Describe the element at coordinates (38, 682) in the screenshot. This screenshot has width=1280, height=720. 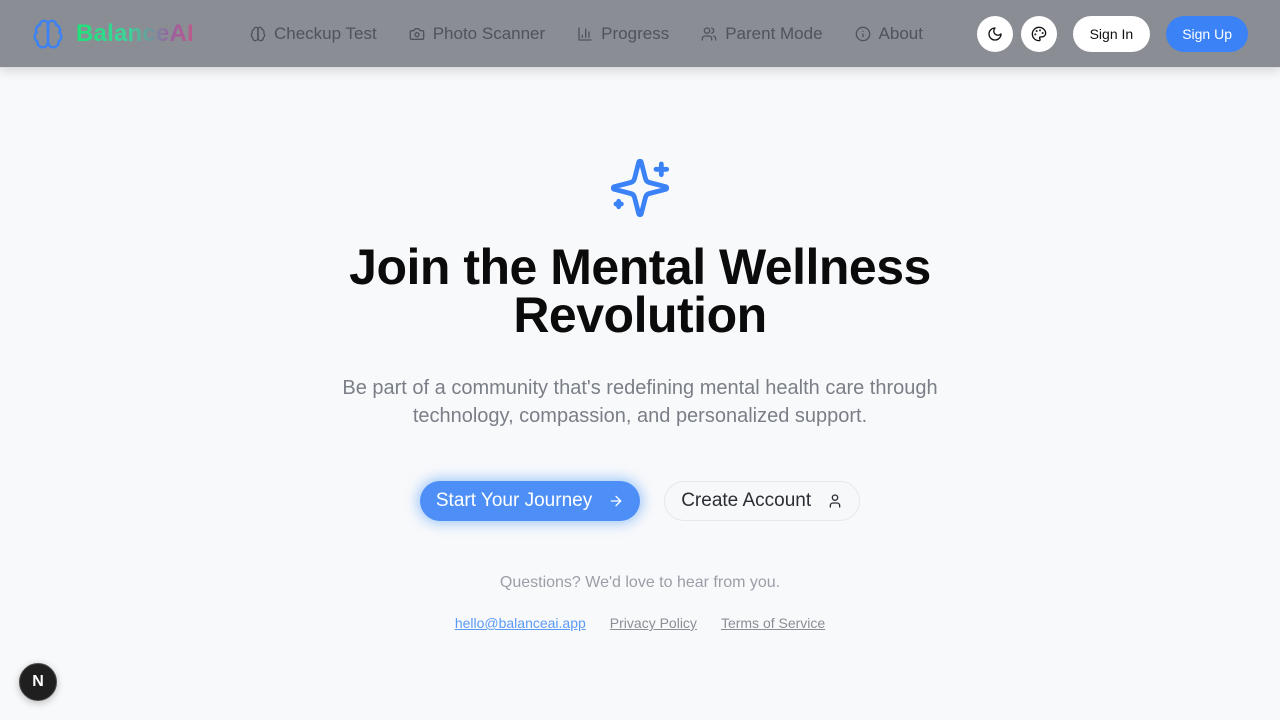
I see `dev-tools-badge: N` at that location.